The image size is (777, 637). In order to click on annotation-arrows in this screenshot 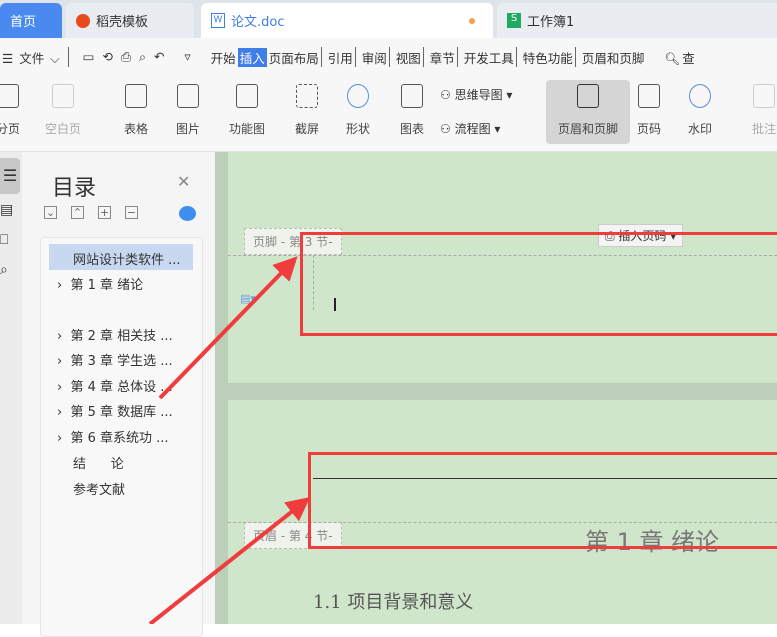, I will do `click(229, 440)`.